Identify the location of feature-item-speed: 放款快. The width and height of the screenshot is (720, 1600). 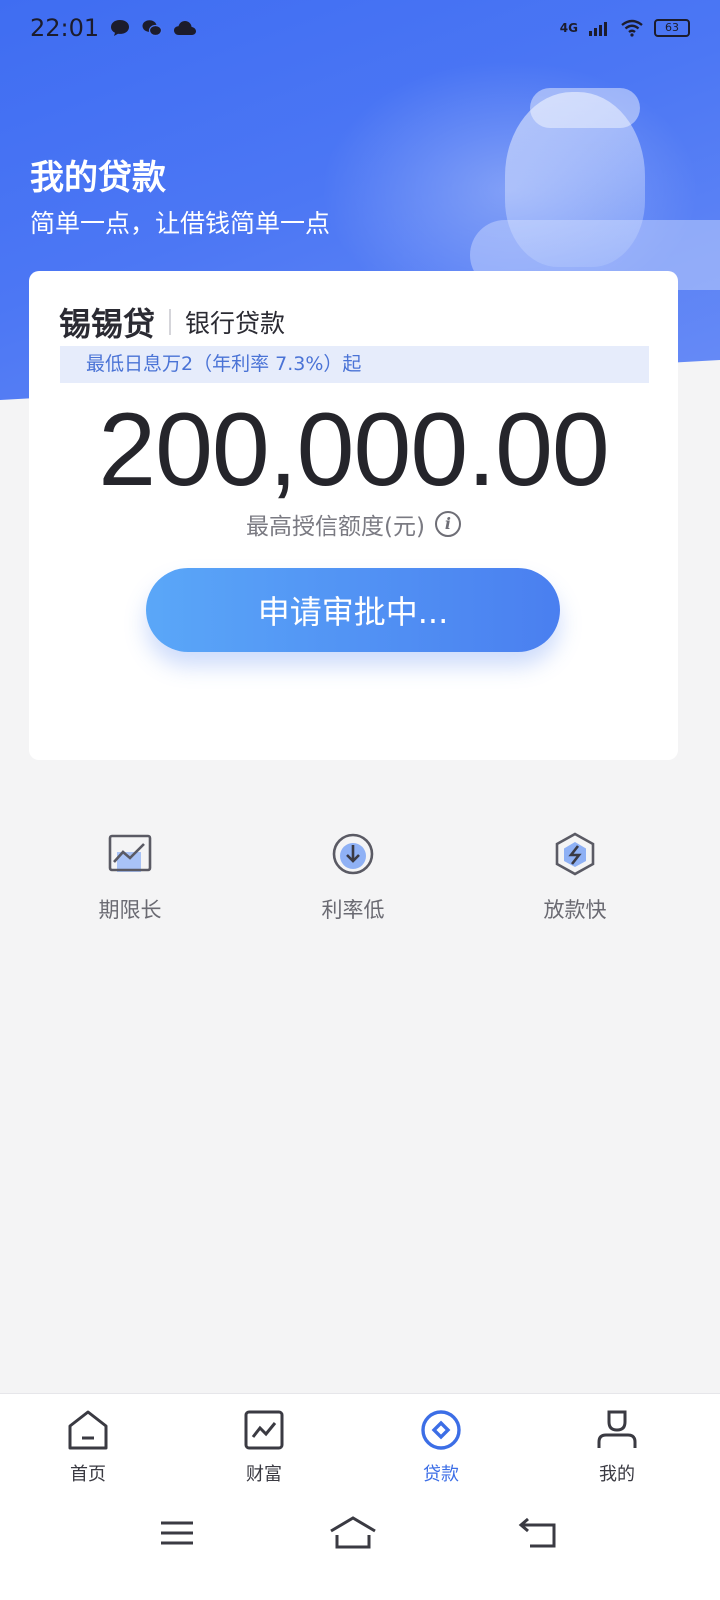
(575, 877).